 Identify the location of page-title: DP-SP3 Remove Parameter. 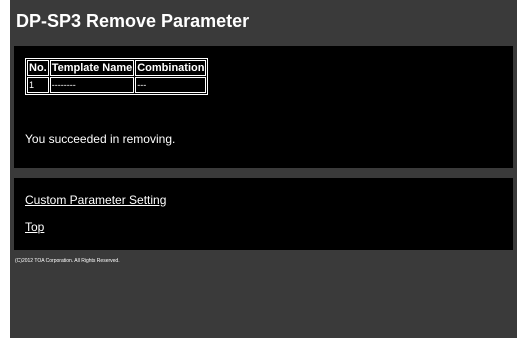
(133, 21).